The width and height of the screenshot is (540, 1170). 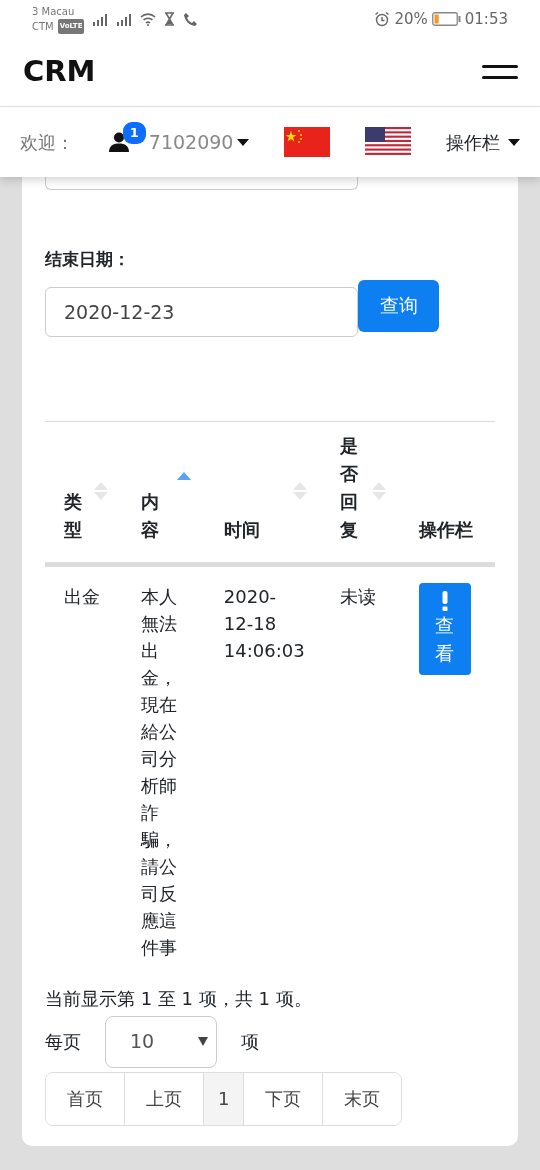 What do you see at coordinates (444, 628) in the screenshot?
I see `view-button: 查看` at bounding box center [444, 628].